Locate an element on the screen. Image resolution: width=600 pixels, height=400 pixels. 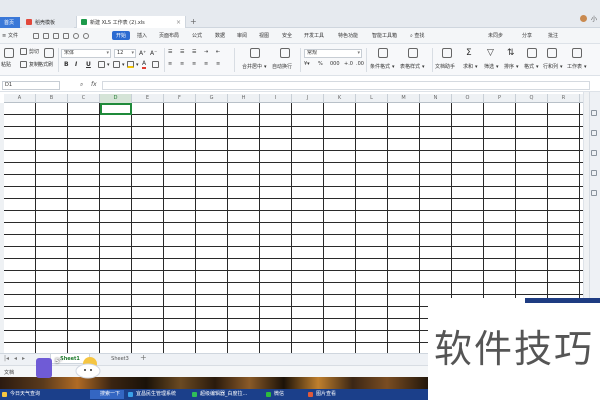
export-pdf-icon is located at coordinates (46, 36).